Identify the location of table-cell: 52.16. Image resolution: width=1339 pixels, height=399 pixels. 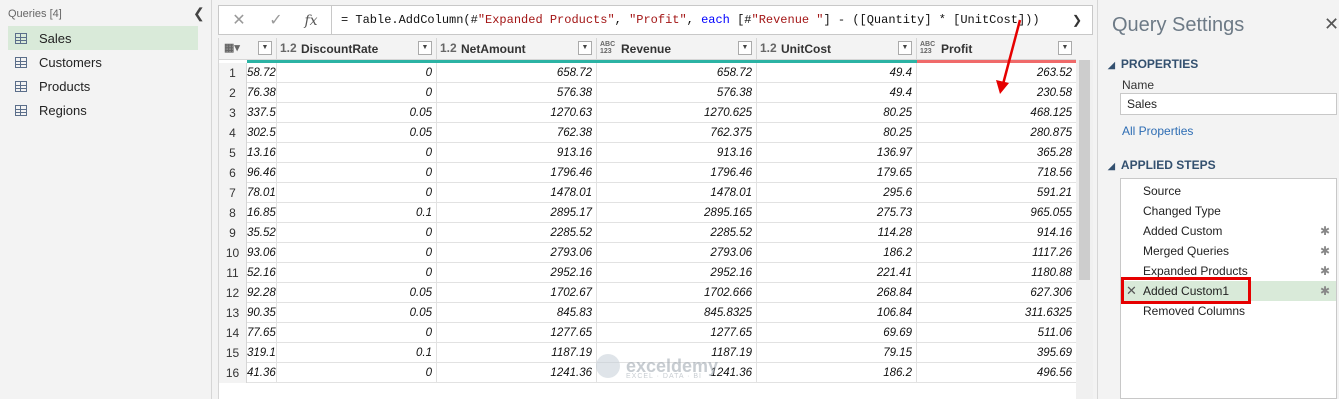
(262, 273).